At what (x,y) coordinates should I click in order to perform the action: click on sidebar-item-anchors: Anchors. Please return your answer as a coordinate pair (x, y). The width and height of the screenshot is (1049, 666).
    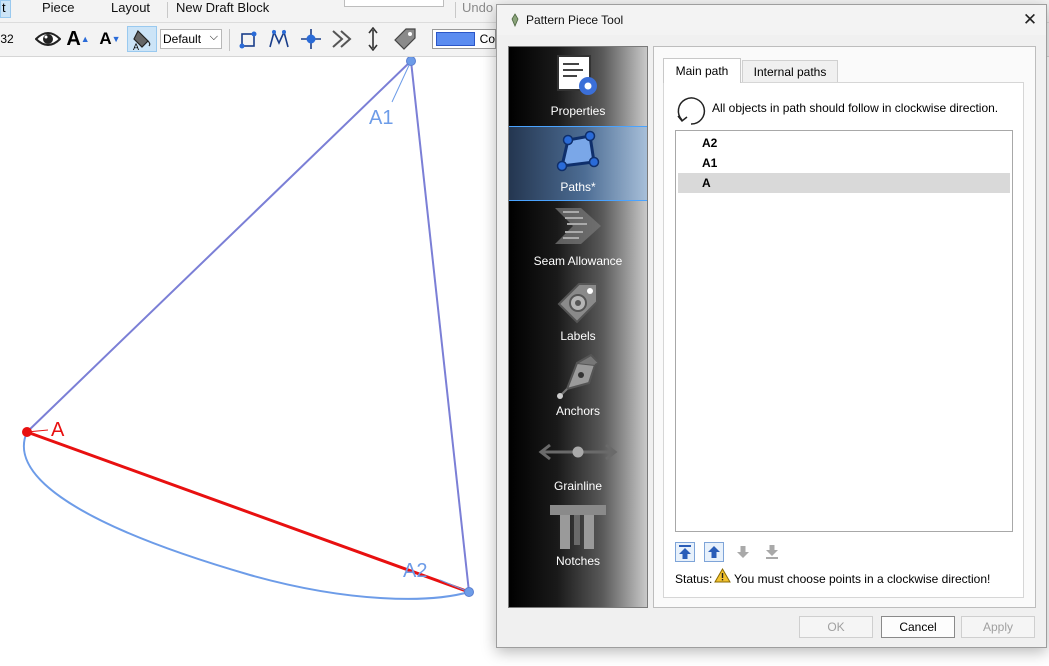
    Looking at the image, I should click on (578, 388).